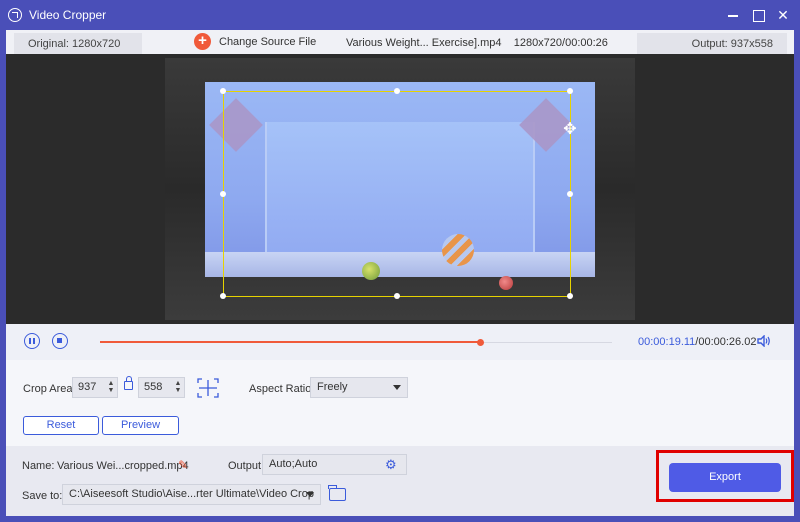 The height and width of the screenshot is (522, 800). What do you see at coordinates (726, 342) in the screenshot?
I see `total-time: /00:00:26.02` at bounding box center [726, 342].